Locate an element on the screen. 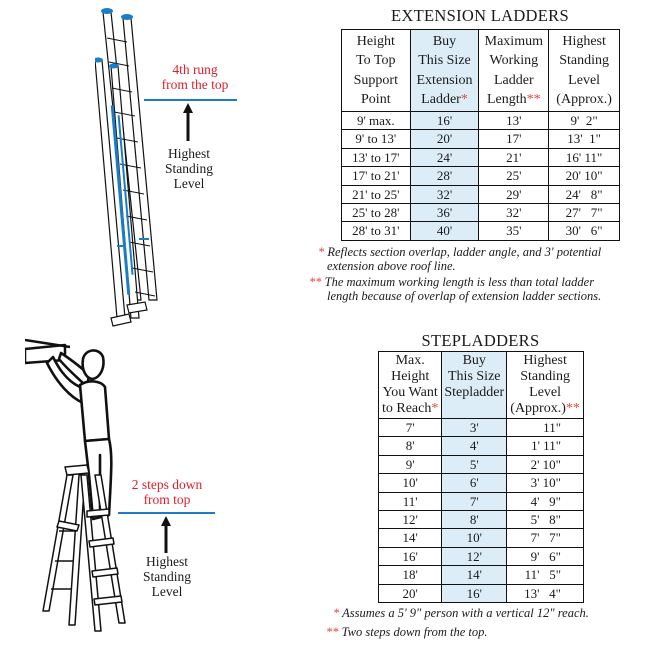  table-row: 9' max. 16' 13' 9' 2" is located at coordinates (480, 120).